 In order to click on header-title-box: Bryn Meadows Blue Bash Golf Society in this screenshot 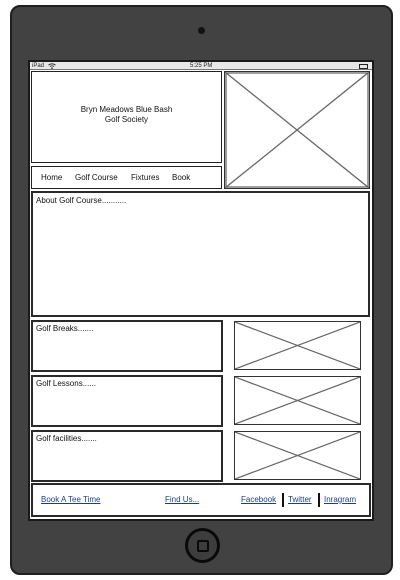, I will do `click(126, 117)`.